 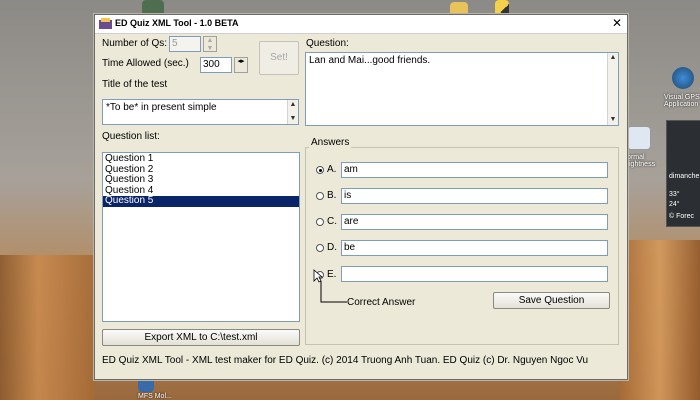 I want to click on correct-answer-label: Correct Answer, so click(x=381, y=302).